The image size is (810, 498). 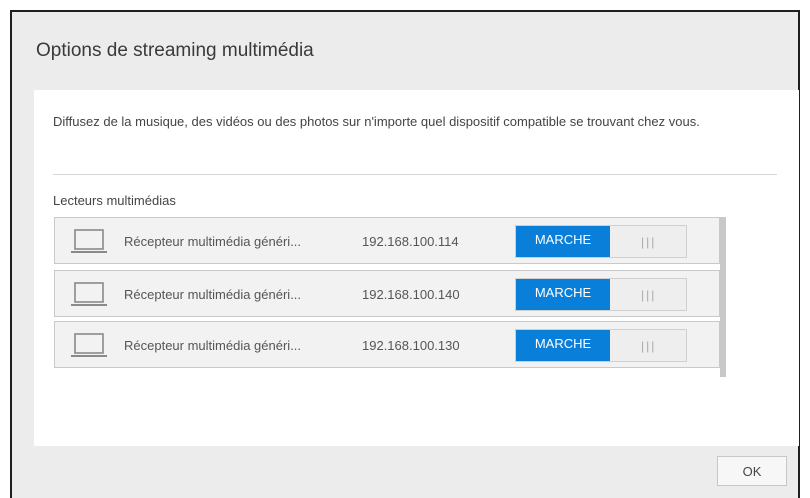 I want to click on player-ip: 192.168.100.114, so click(x=410, y=241).